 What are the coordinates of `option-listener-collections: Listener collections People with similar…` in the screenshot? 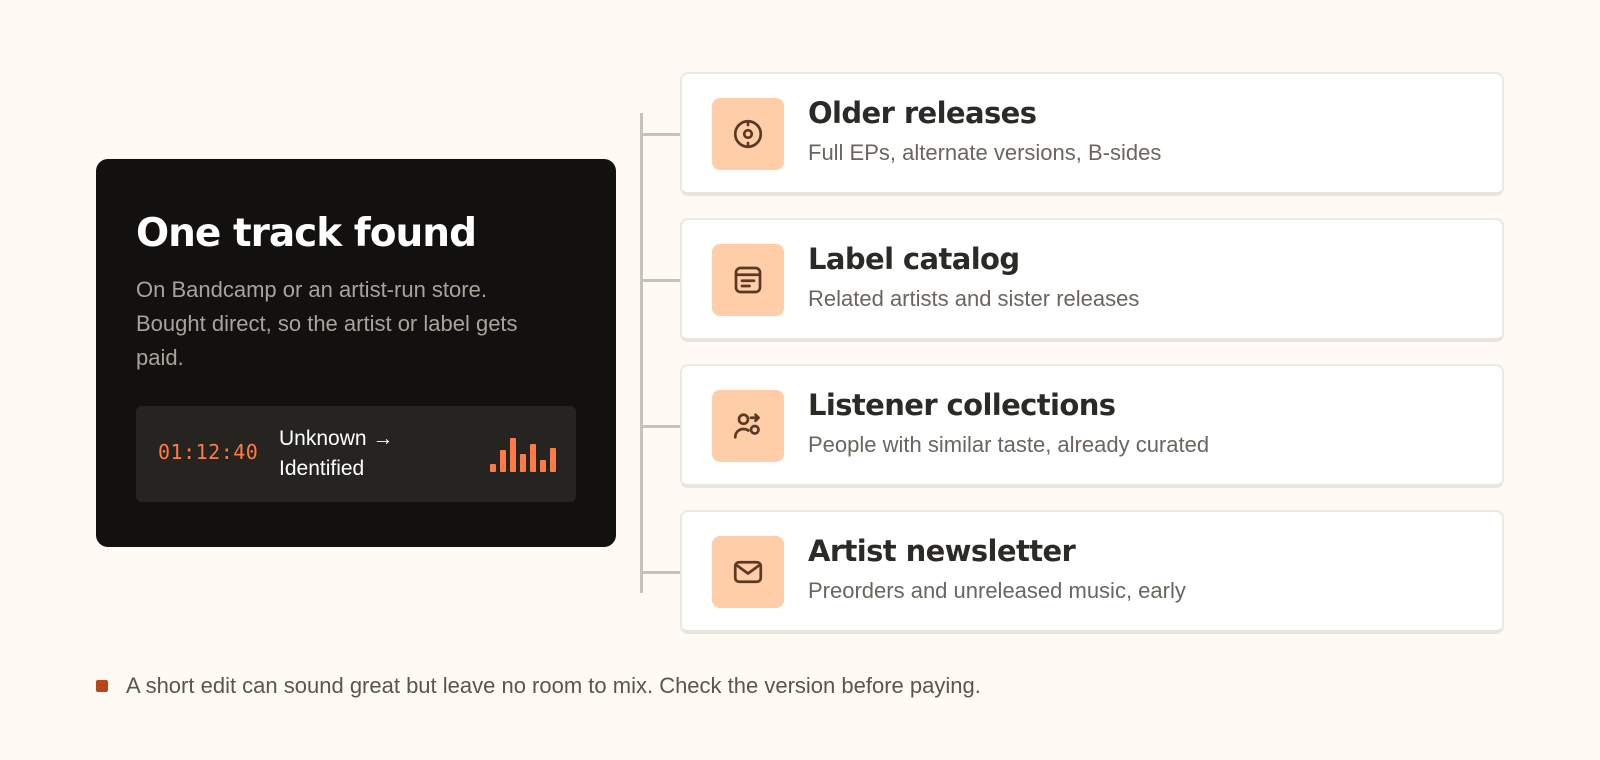 It's located at (1092, 426).